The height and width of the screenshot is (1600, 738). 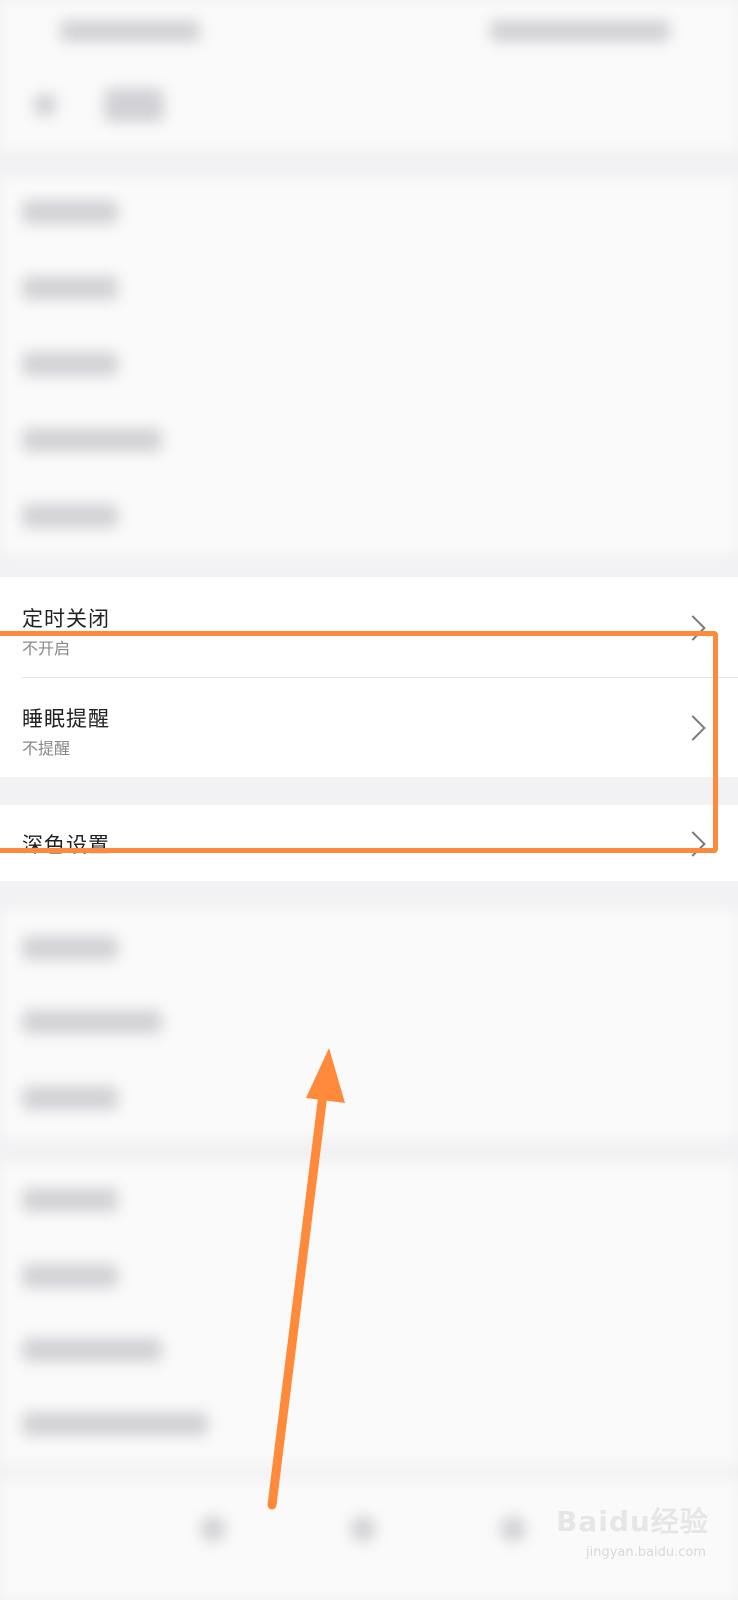 What do you see at coordinates (359, 742) in the screenshot?
I see `highlight-rectangle` at bounding box center [359, 742].